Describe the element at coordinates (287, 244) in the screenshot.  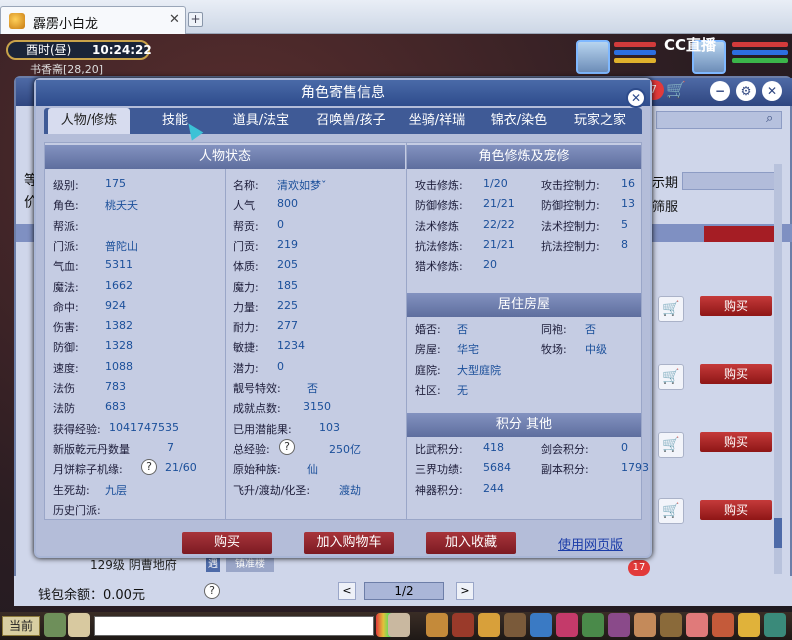
I see `status-value: 219` at that location.